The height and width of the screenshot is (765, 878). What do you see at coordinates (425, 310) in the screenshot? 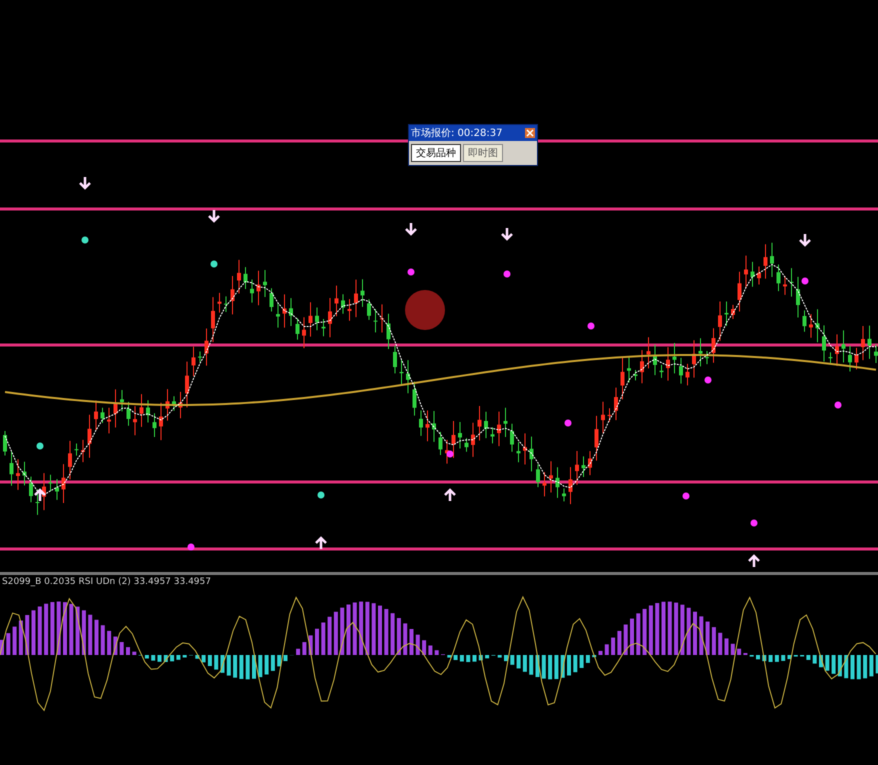
I see `cursor-highlight-icon` at bounding box center [425, 310].